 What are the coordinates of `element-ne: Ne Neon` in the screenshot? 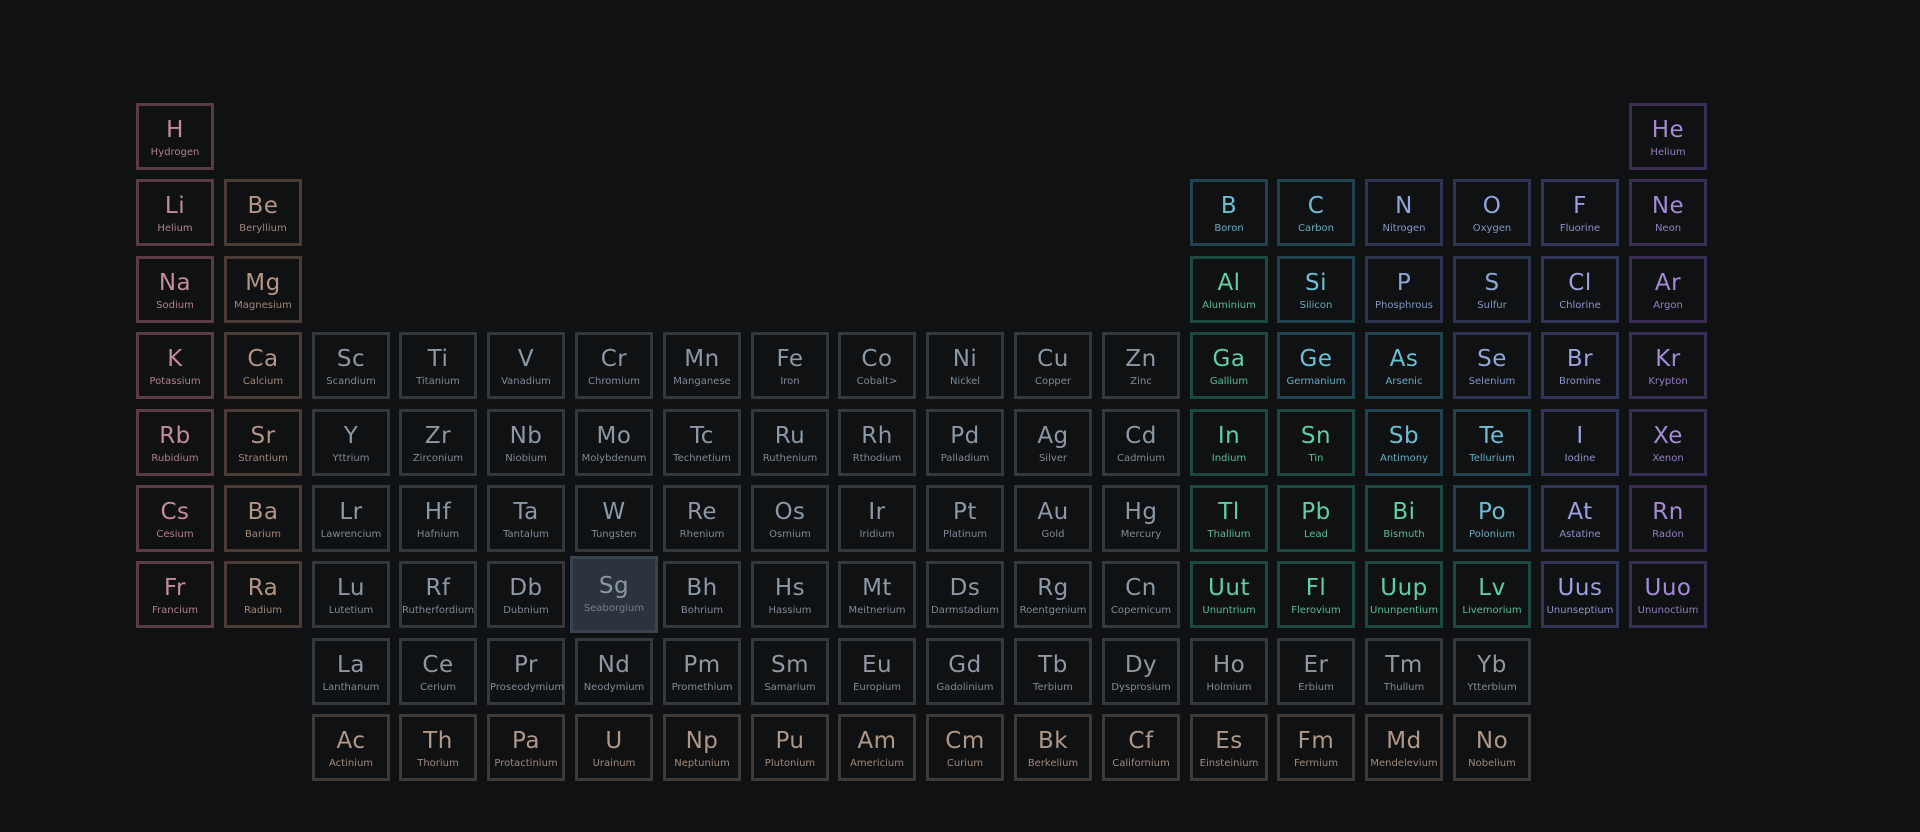 It's located at (1668, 212).